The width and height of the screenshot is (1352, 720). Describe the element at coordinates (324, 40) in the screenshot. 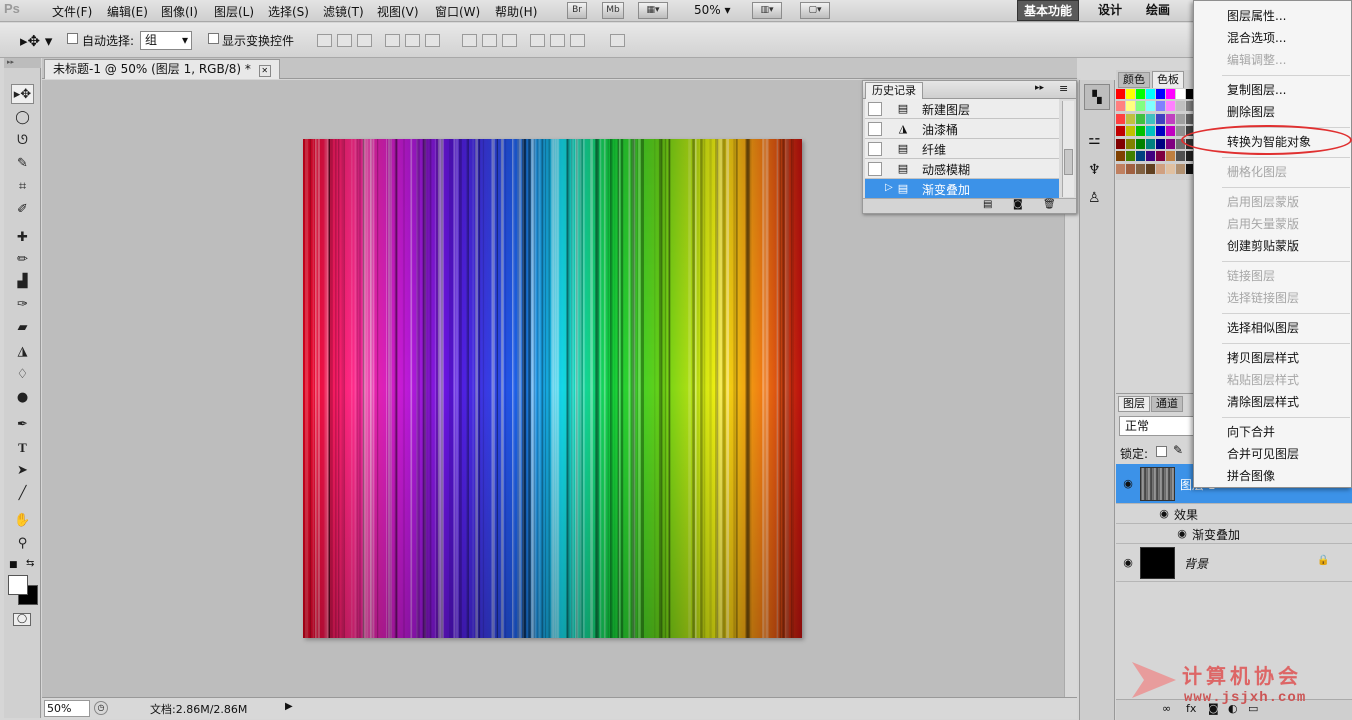

I see `align-top-icon` at that location.